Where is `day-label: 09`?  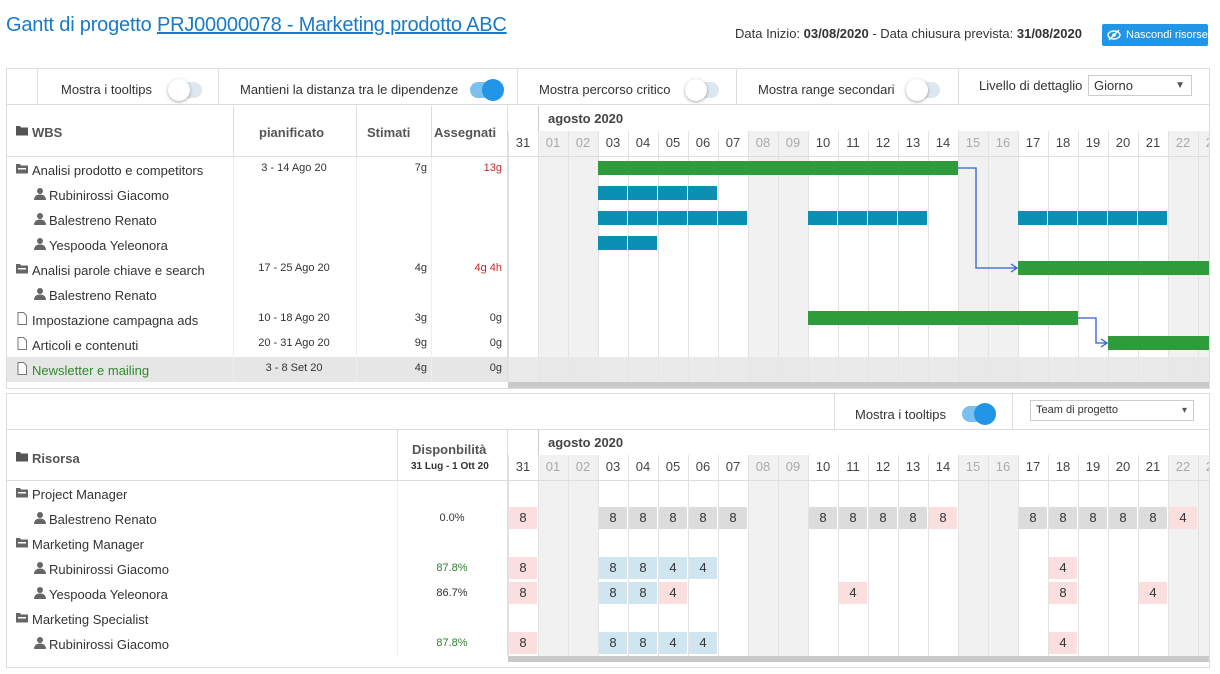 day-label: 09 is located at coordinates (793, 142).